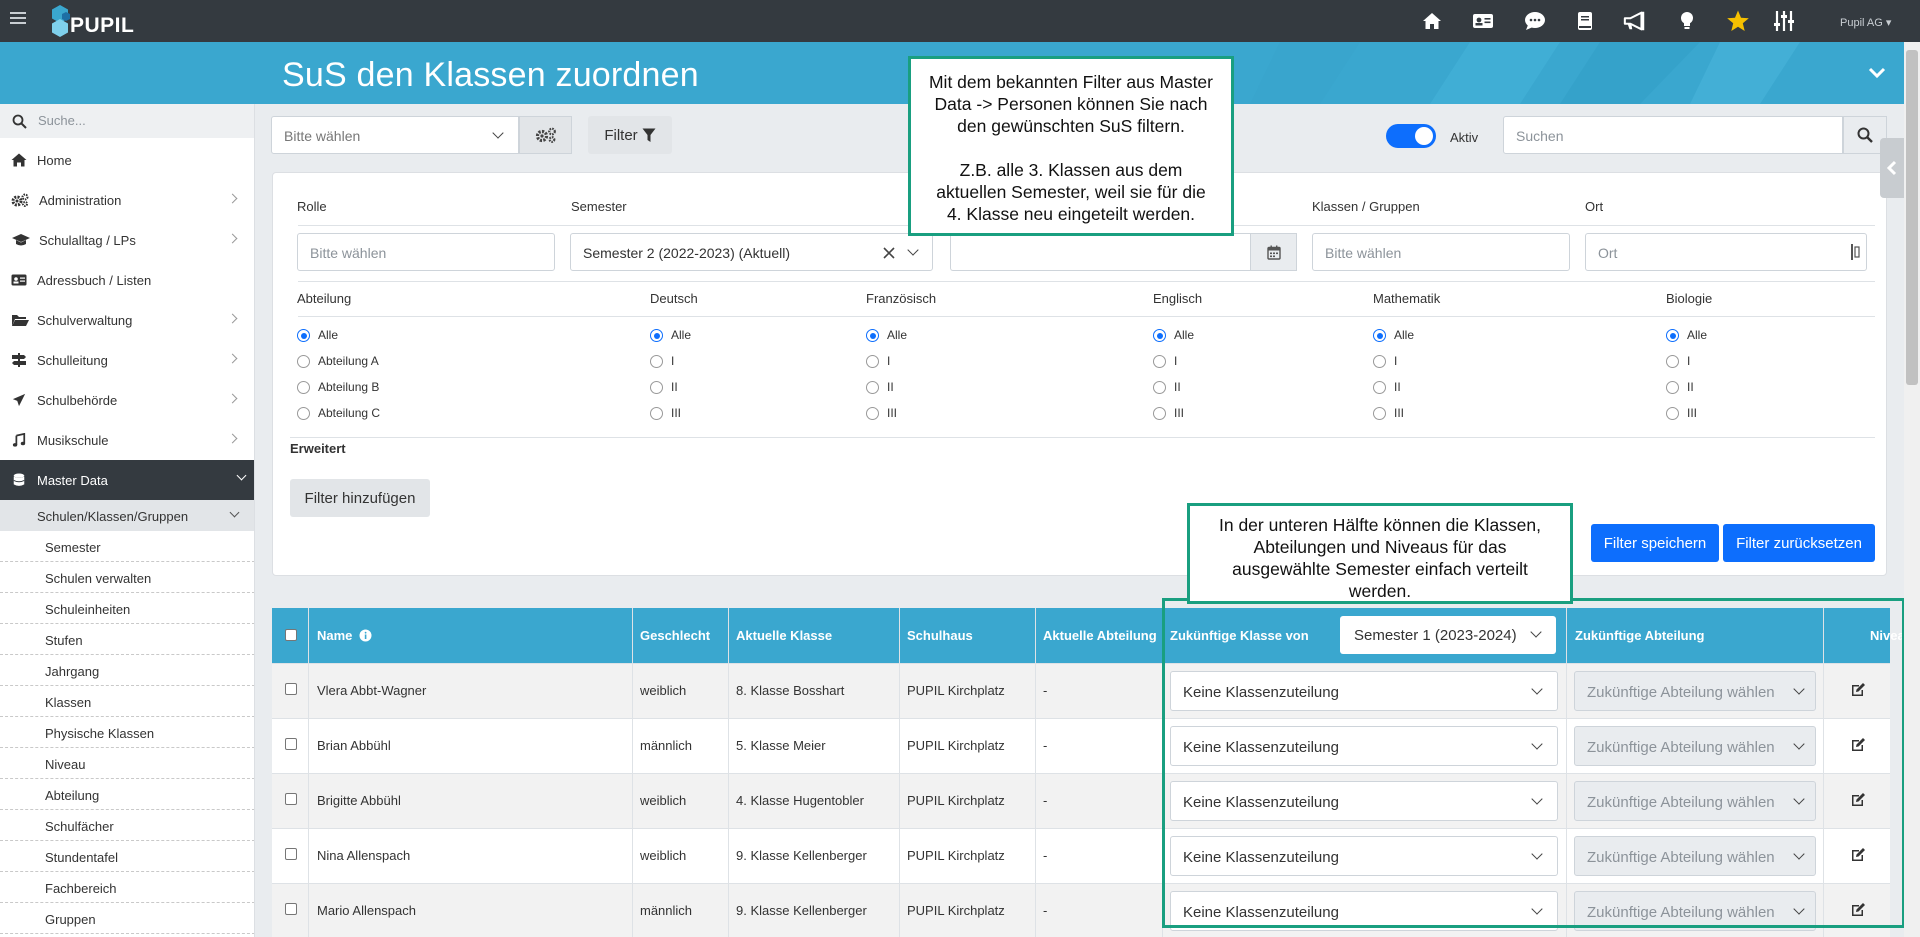  Describe the element at coordinates (365, 635) in the screenshot. I see `info-icon` at that location.